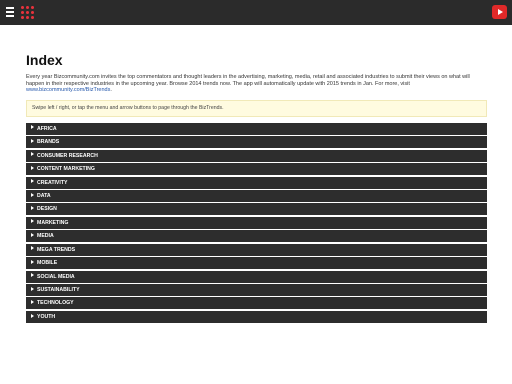 Image resolution: width=512 pixels, height=384 pixels. Describe the element at coordinates (53, 222) in the screenshot. I see `category-label: MARKETING` at that location.